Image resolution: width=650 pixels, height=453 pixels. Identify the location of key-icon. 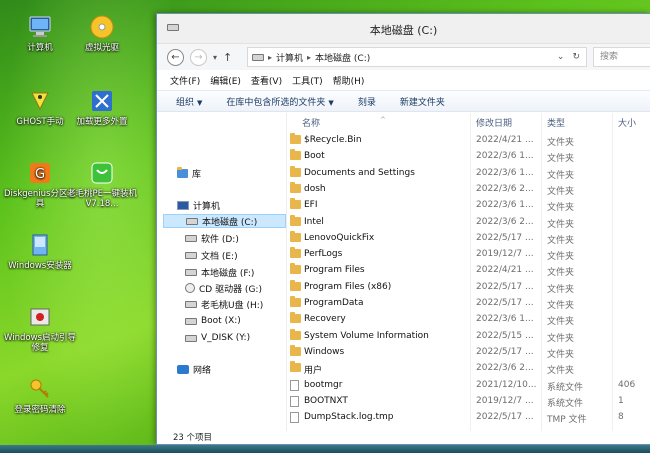
(40, 389).